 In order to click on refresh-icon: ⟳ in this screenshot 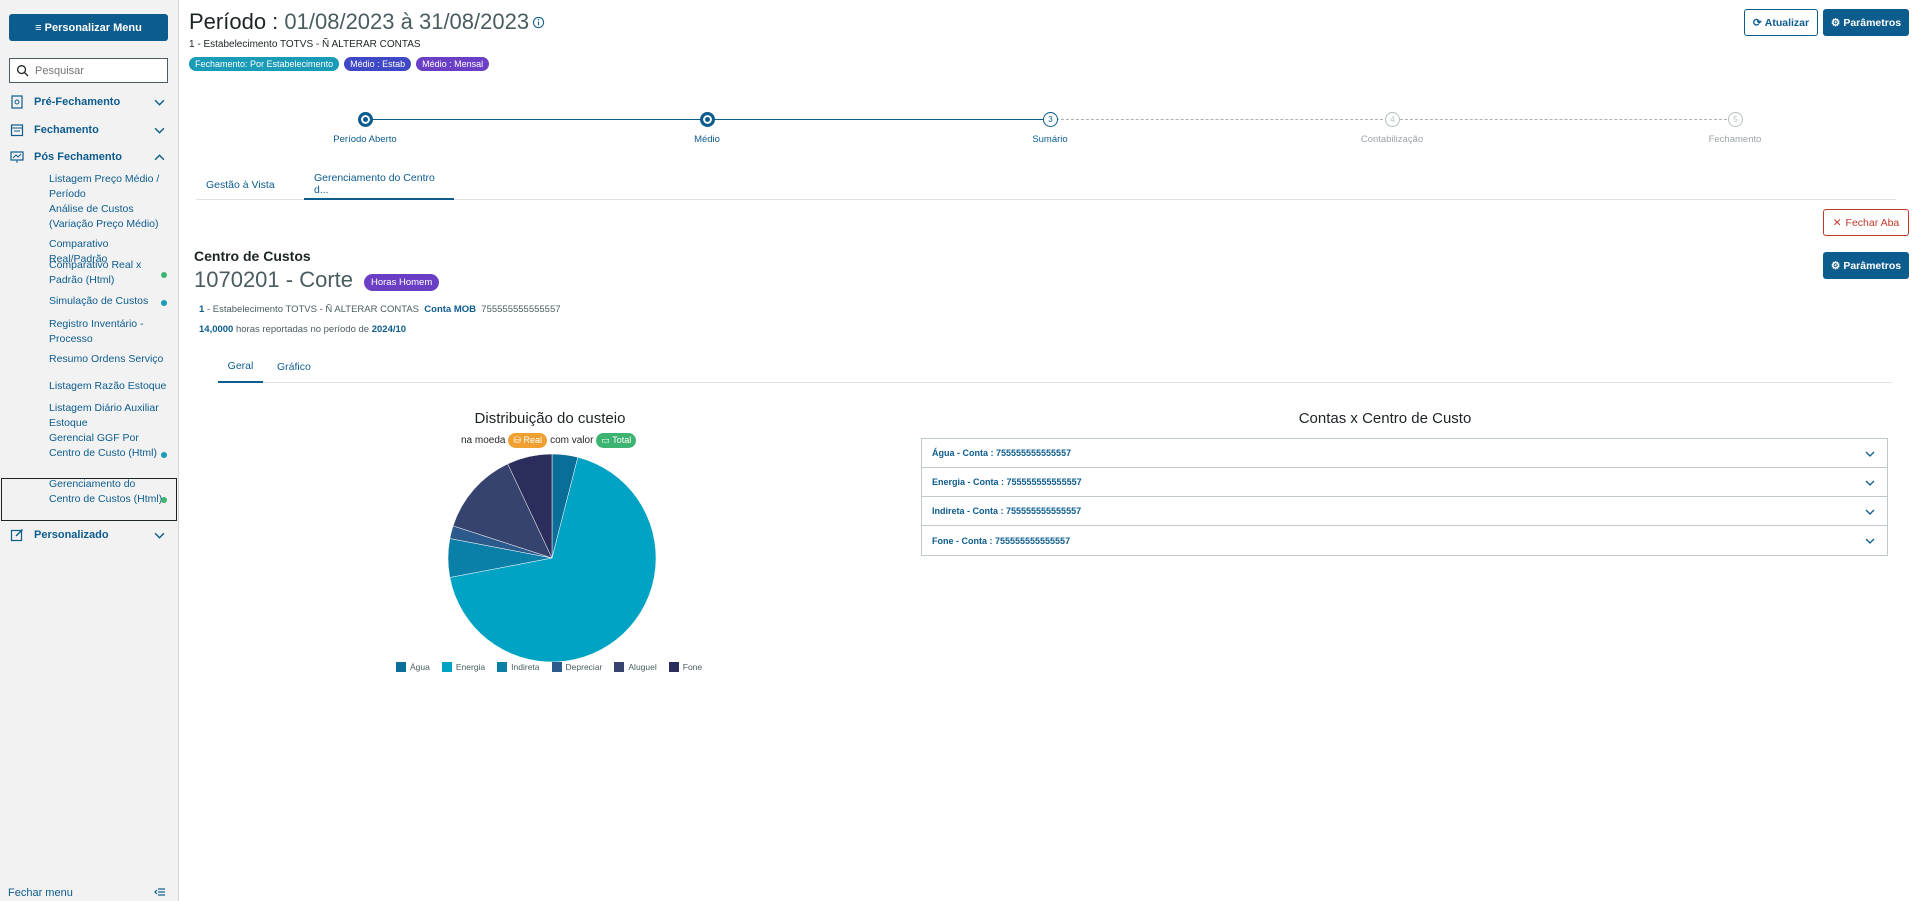, I will do `click(1757, 22)`.